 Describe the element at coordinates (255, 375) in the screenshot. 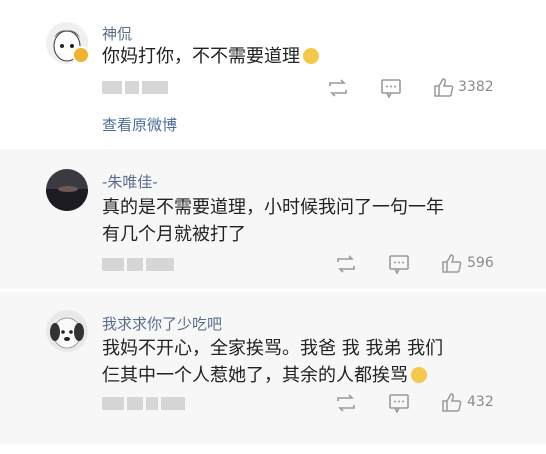

I see `comment-line: 仨其中一个人惹她了，其余的人都挨骂` at that location.